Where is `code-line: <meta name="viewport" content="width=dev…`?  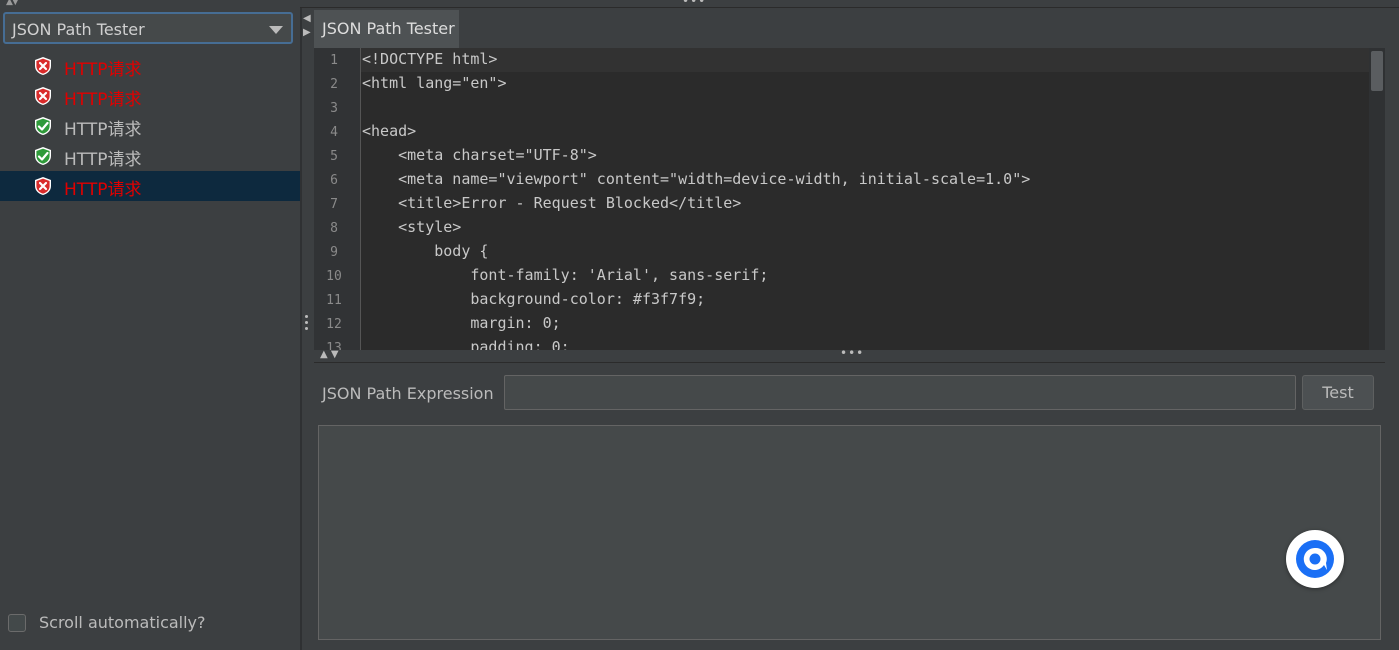 code-line: <meta name="viewport" content="width=dev… is located at coordinates (865, 180).